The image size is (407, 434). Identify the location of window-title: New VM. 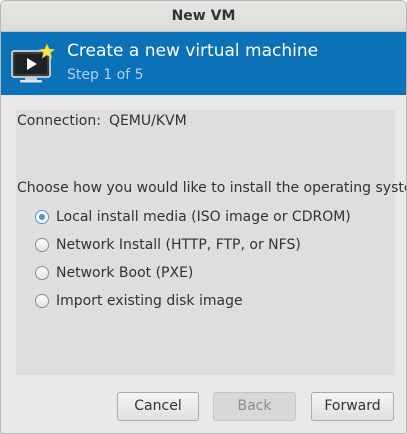
(203, 16).